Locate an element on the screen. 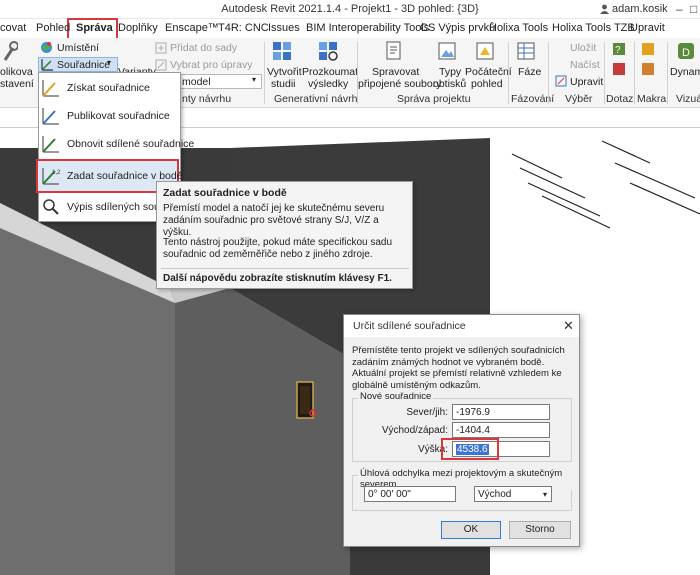 Image resolution: width=700 pixels, height=575 pixels. dynamo-button: Dynamo is located at coordinates (685, 72).